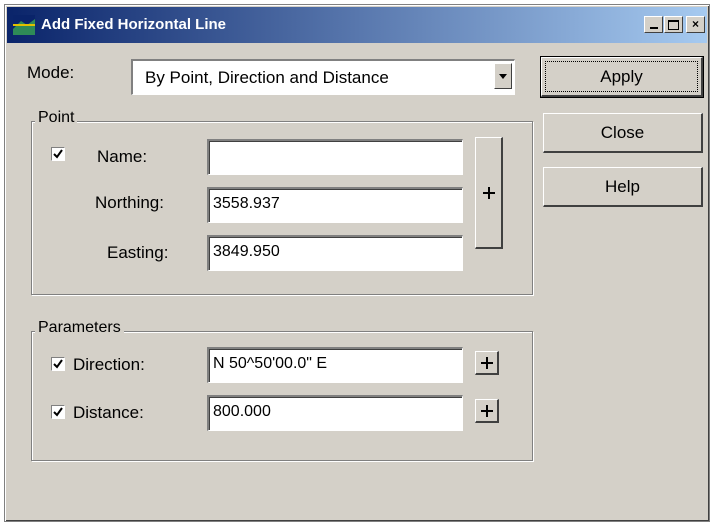 The height and width of the screenshot is (525, 713). I want to click on name-checkbox, so click(58, 154).